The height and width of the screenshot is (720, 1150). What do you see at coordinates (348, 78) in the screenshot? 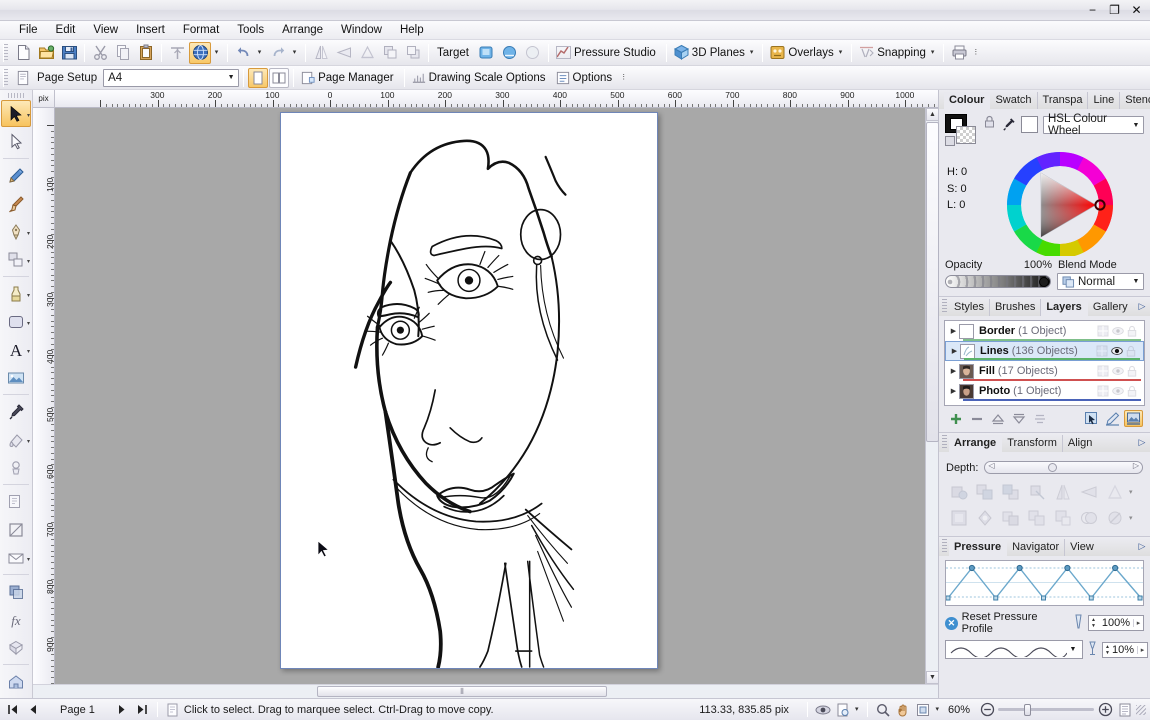
I see `page-manager-button: Page Manager` at bounding box center [348, 78].